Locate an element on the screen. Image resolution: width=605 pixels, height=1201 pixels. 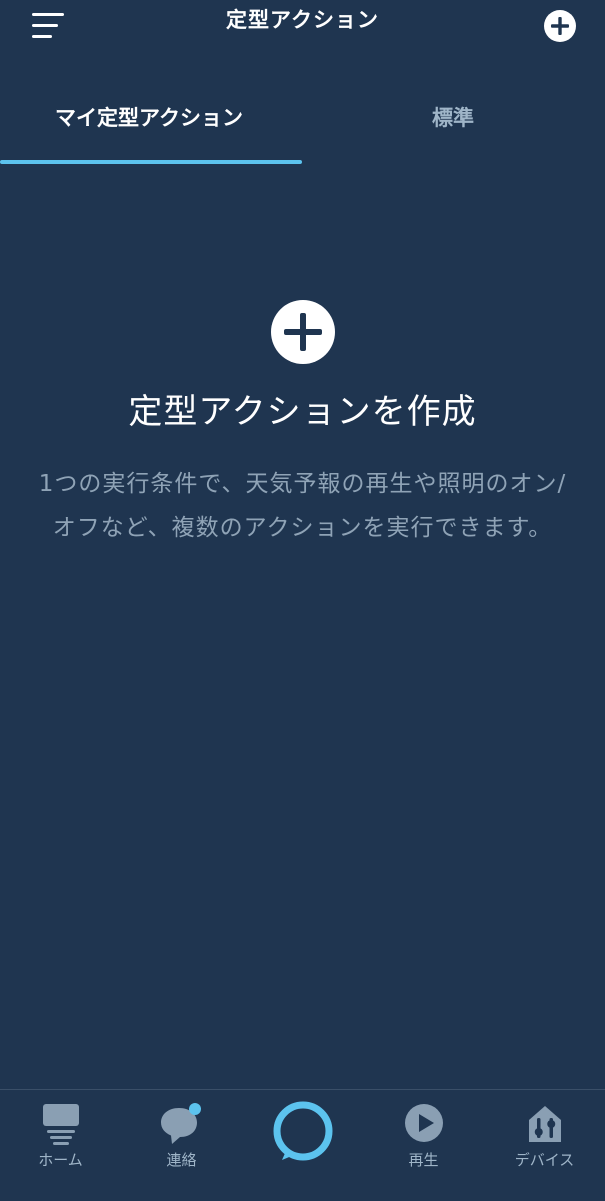
page-title: 定型アクション is located at coordinates (302, 20).